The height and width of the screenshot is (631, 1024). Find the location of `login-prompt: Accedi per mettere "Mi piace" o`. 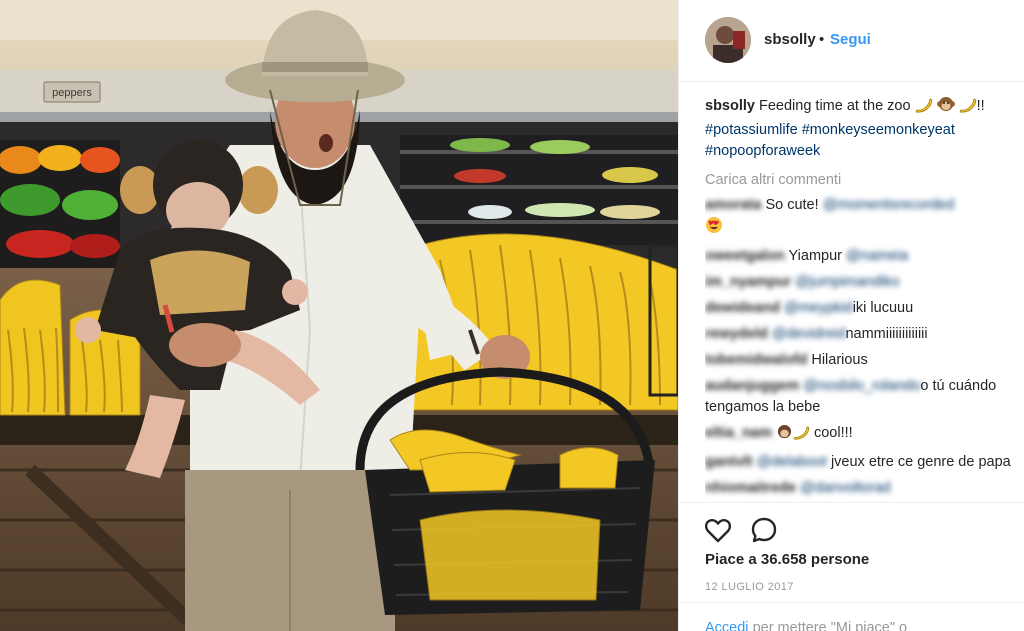

login-prompt: Accedi per mettere "Mi piace" o is located at coordinates (806, 625).